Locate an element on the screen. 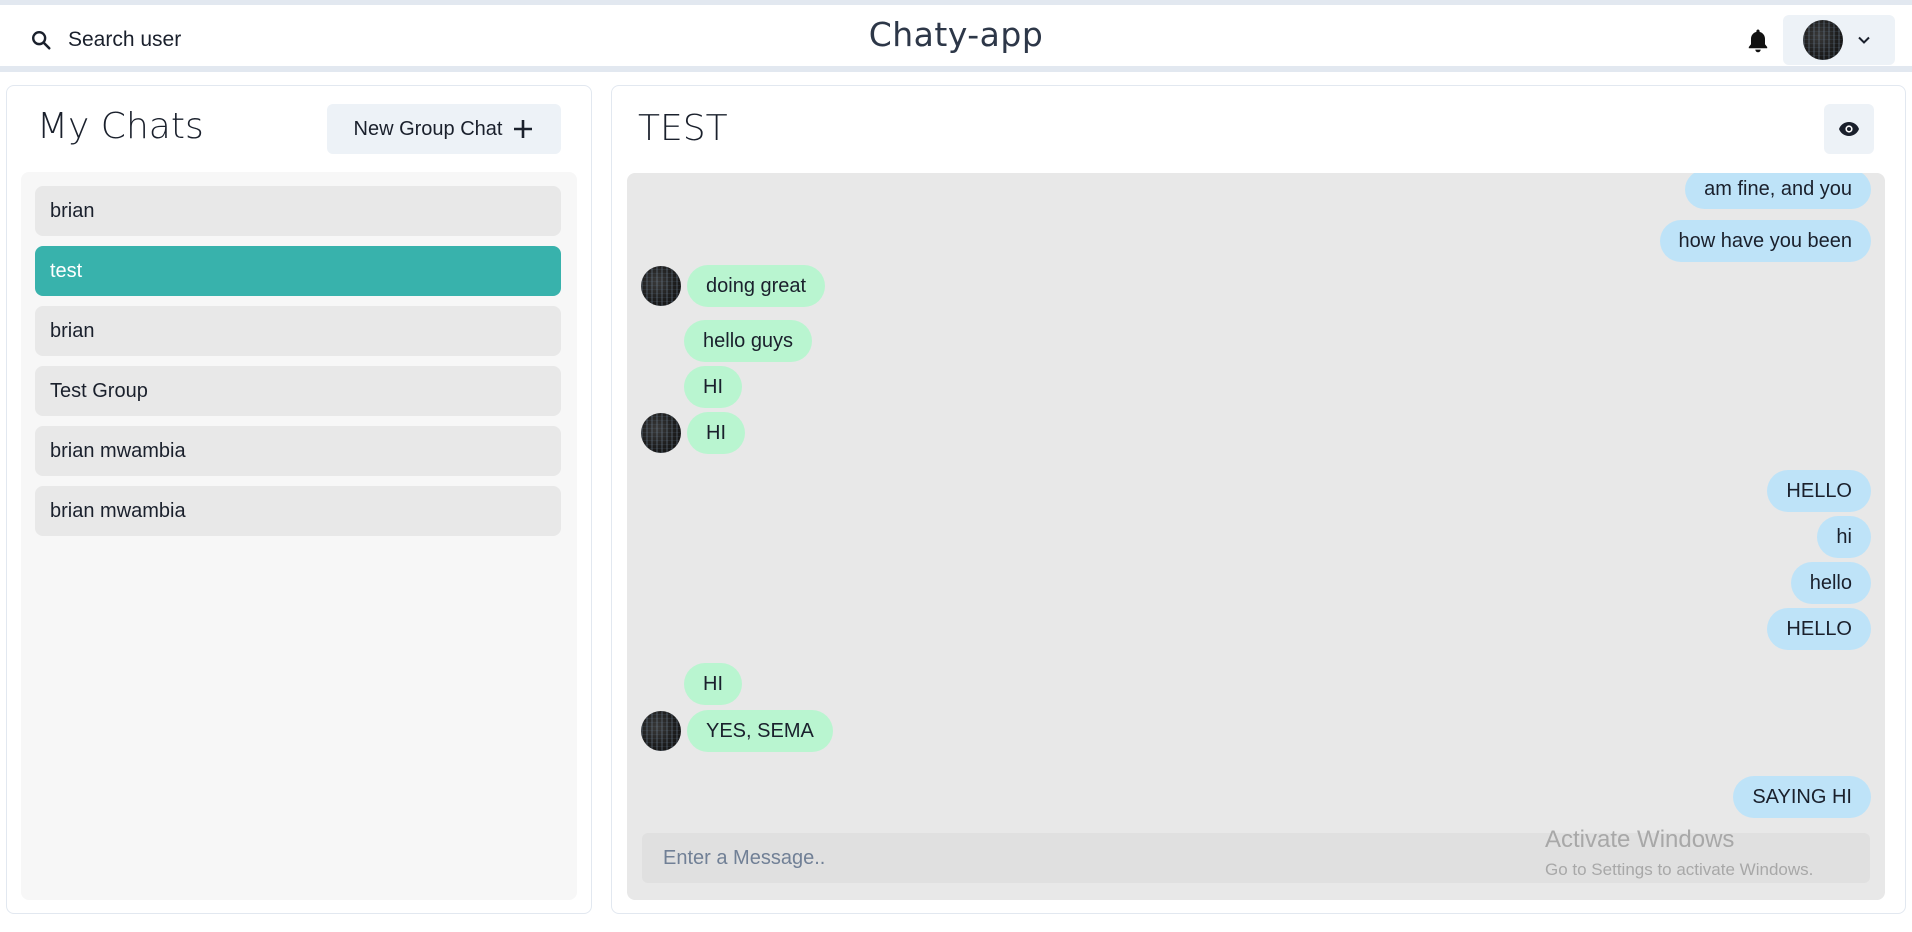 The height and width of the screenshot is (932, 1912). chat-list-item: Test Group is located at coordinates (298, 391).